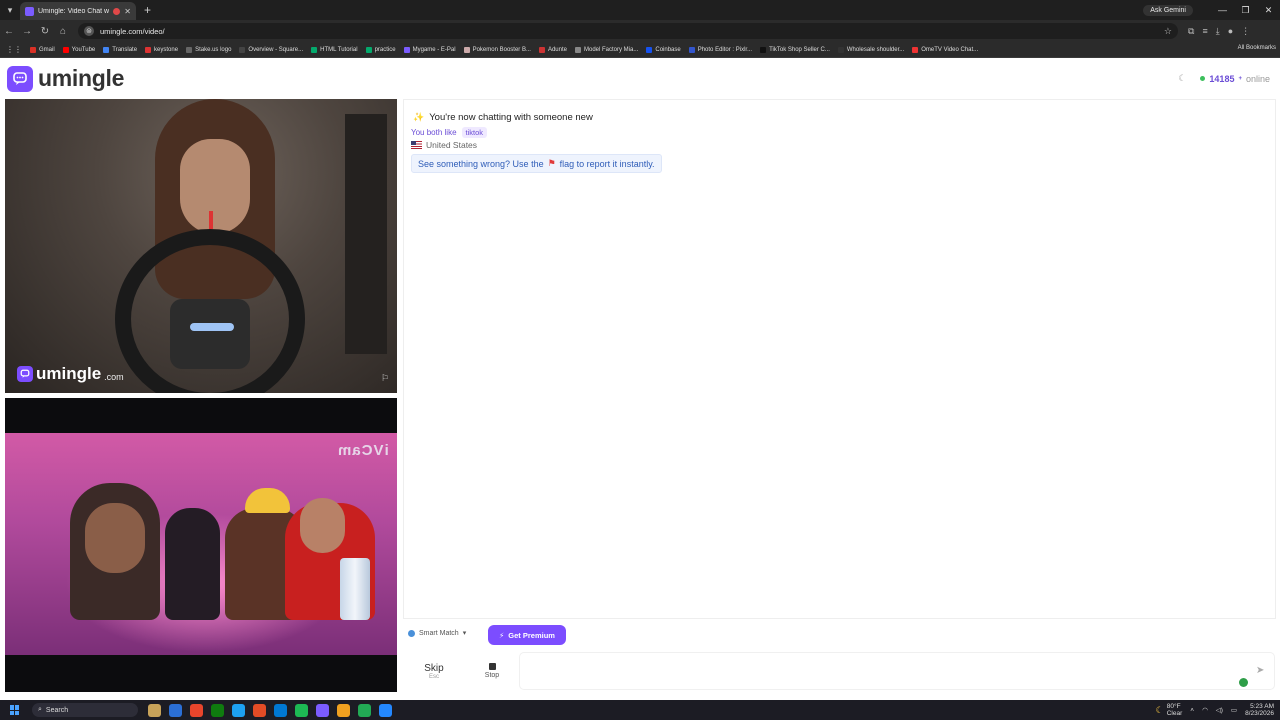 The width and height of the screenshot is (1280, 720). What do you see at coordinates (1222, 10) in the screenshot?
I see `minimize-button: —` at bounding box center [1222, 10].